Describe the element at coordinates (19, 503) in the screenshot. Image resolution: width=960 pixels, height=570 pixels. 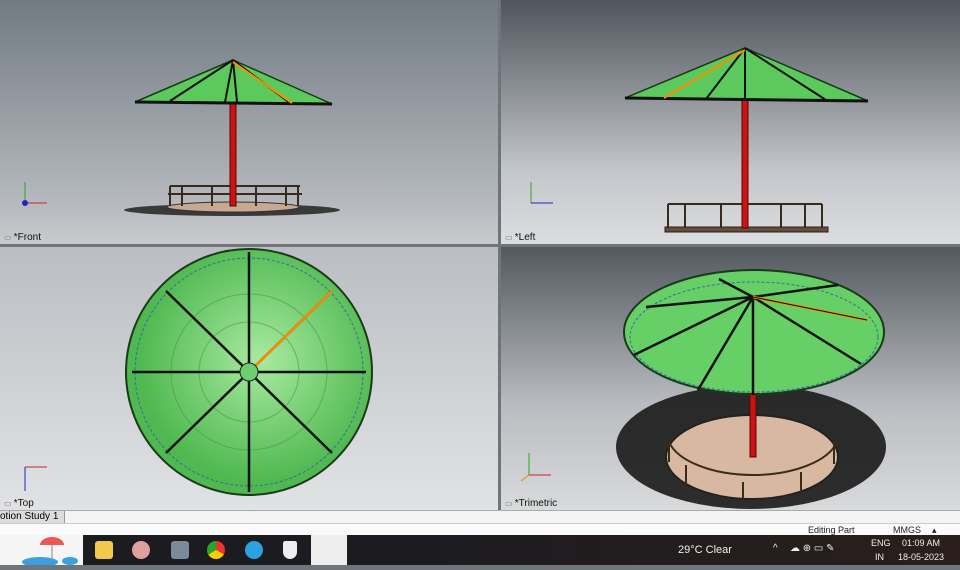
I see `viewport-label: *Top` at that location.